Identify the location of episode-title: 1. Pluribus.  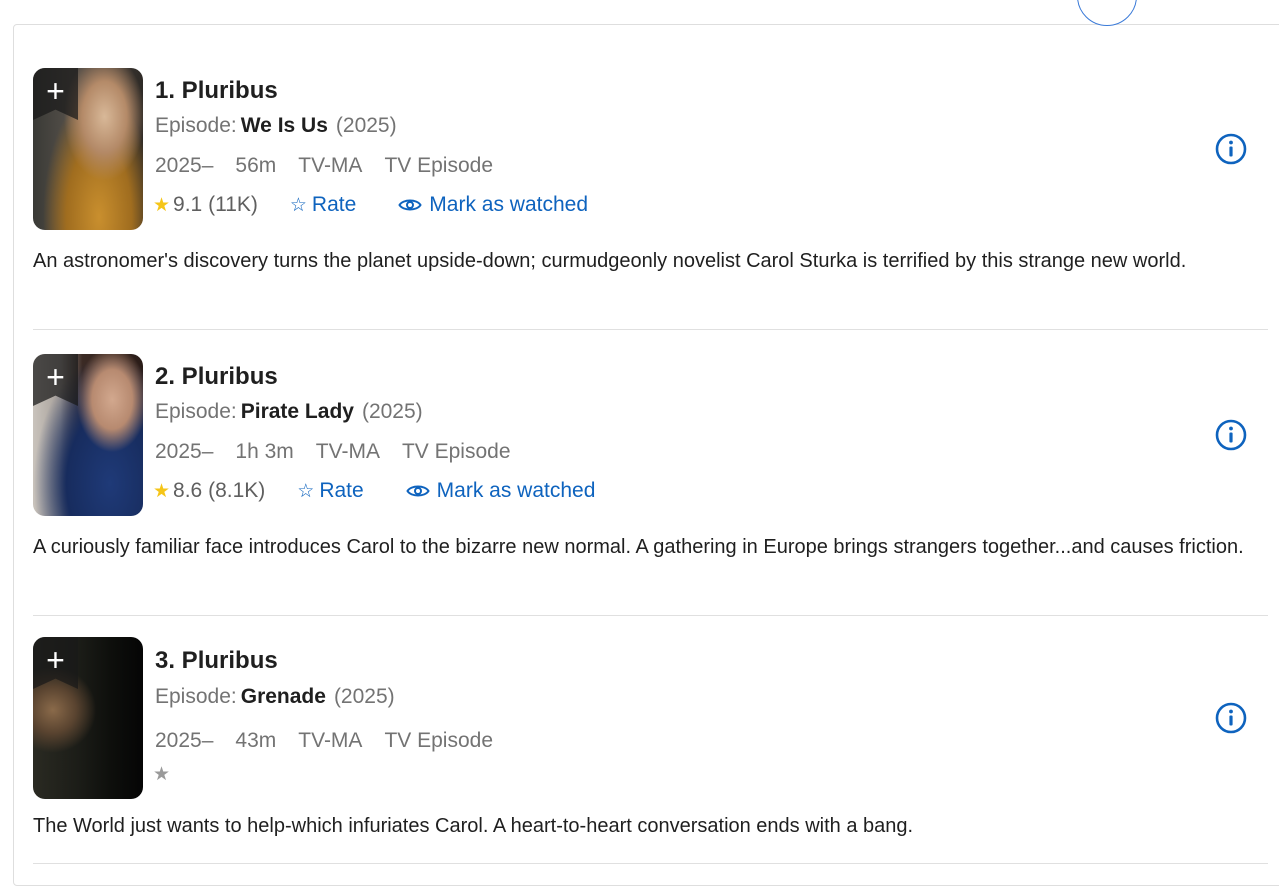
(216, 91).